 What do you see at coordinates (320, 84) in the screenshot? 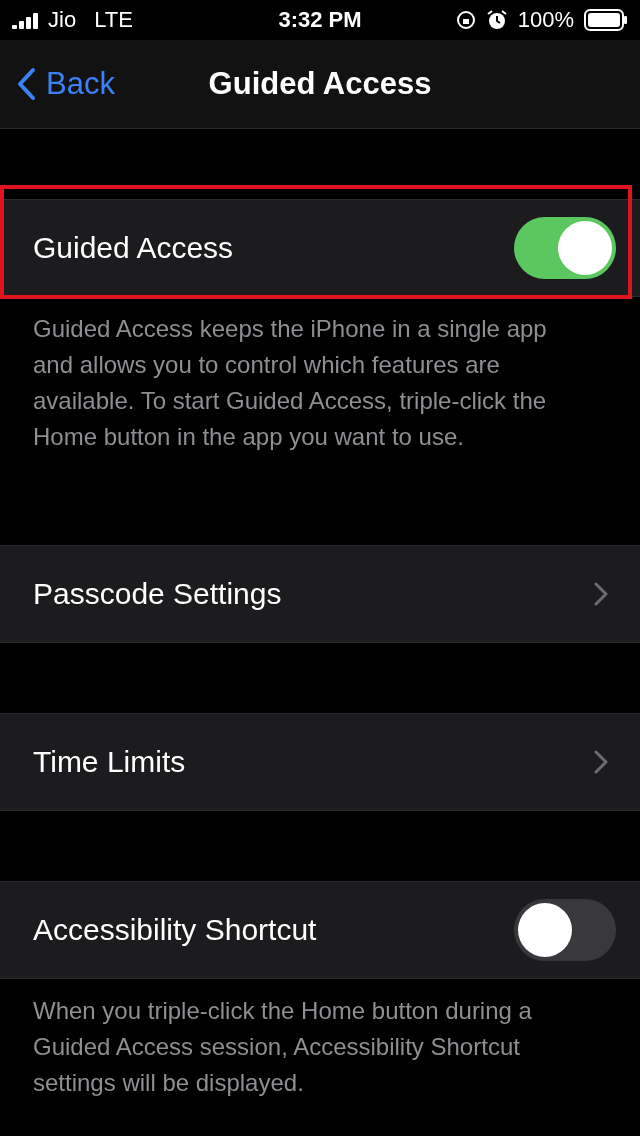
I see `page-title: Guided Access` at bounding box center [320, 84].